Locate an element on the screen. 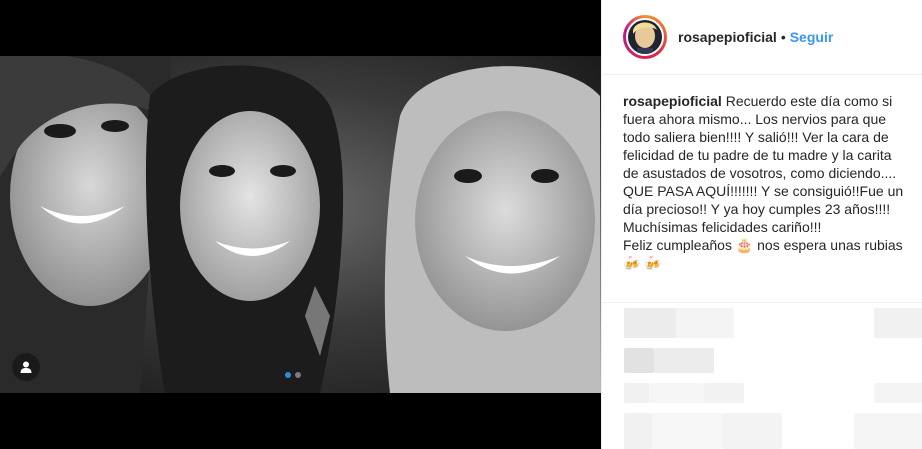 The width and height of the screenshot is (922, 449). avatar is located at coordinates (645, 37).